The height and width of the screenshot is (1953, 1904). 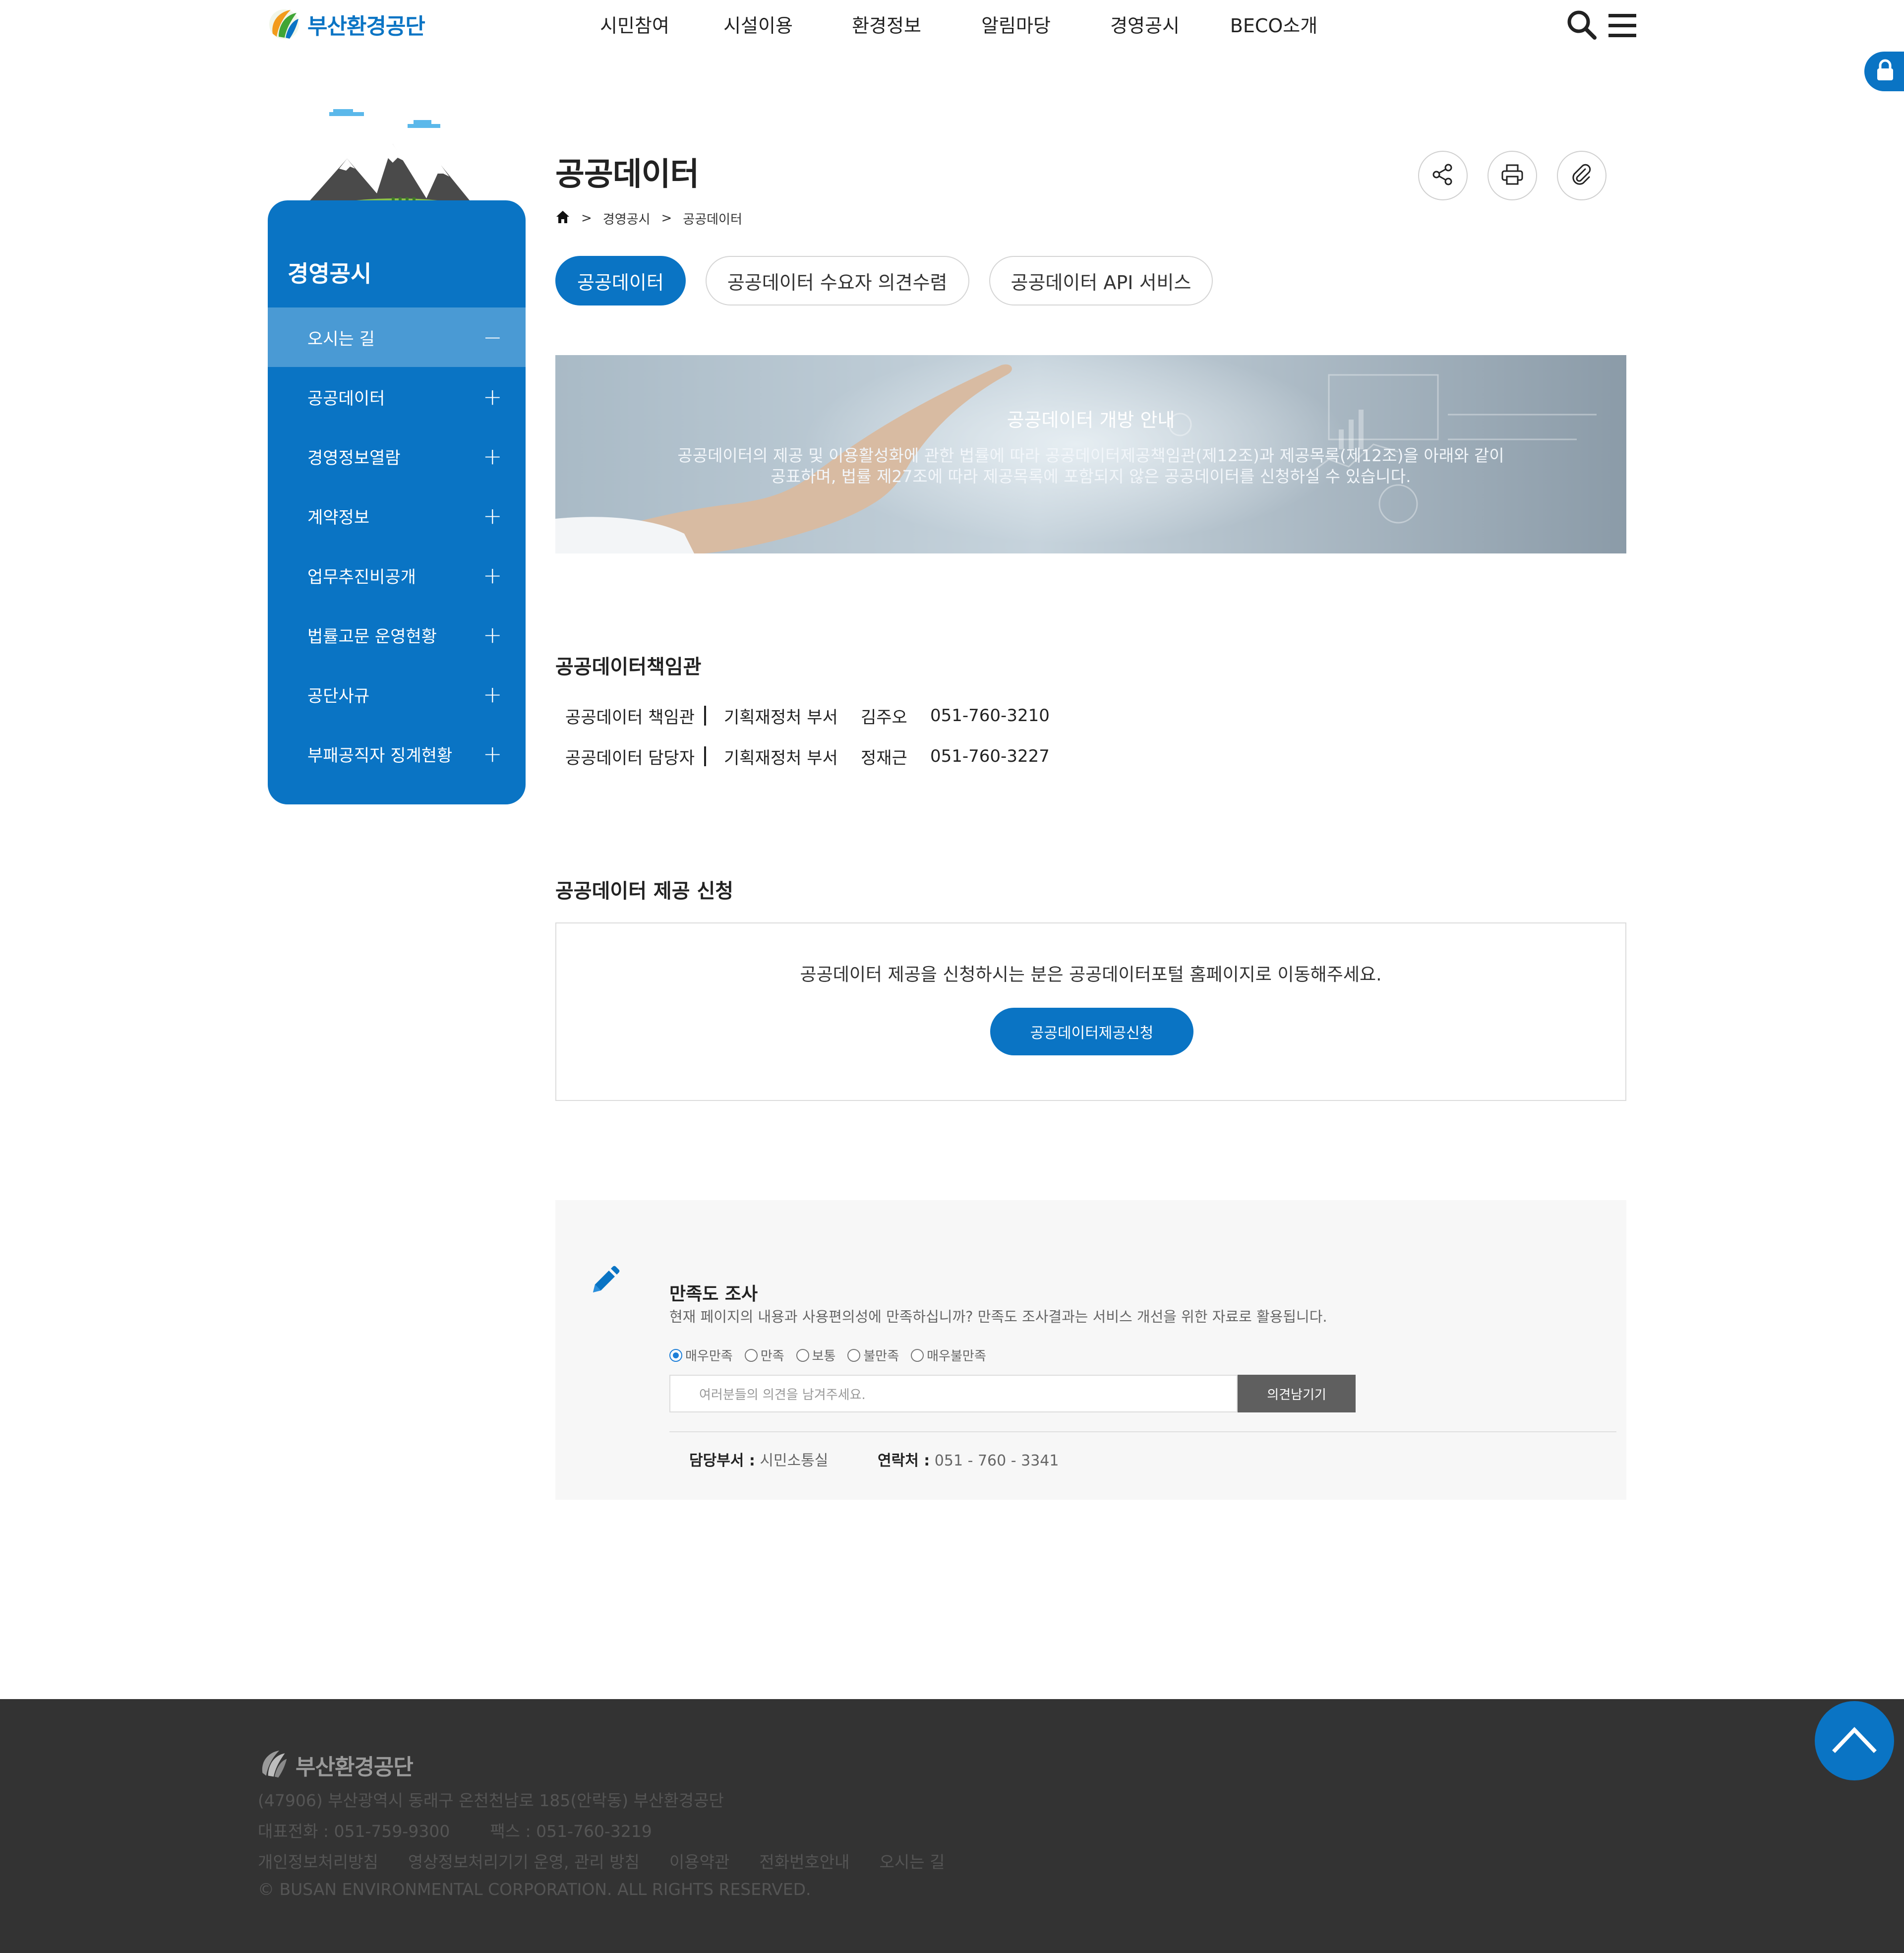 What do you see at coordinates (873, 1355) in the screenshot?
I see `radio-dissatisfied: 불만족` at bounding box center [873, 1355].